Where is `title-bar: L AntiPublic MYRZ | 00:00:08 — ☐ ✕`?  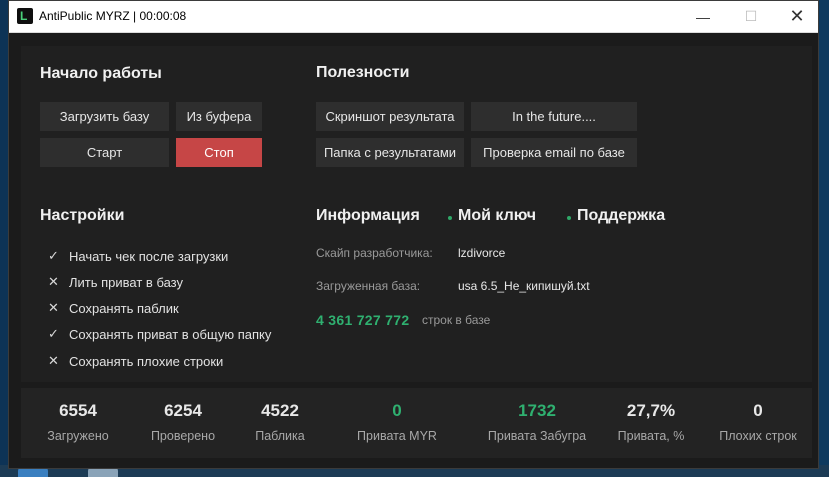
title-bar: L AntiPublic MYRZ | 00:00:08 — ☐ ✕ is located at coordinates (413, 17).